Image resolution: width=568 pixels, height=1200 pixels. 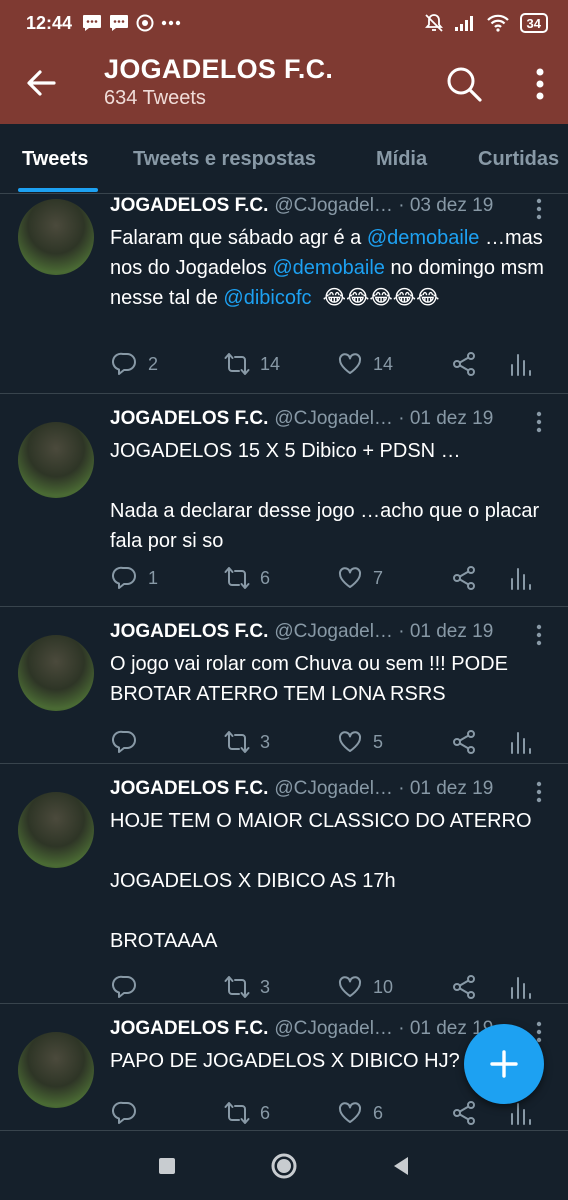 What do you see at coordinates (135, 364) in the screenshot?
I see `reply-button: 2` at bounding box center [135, 364].